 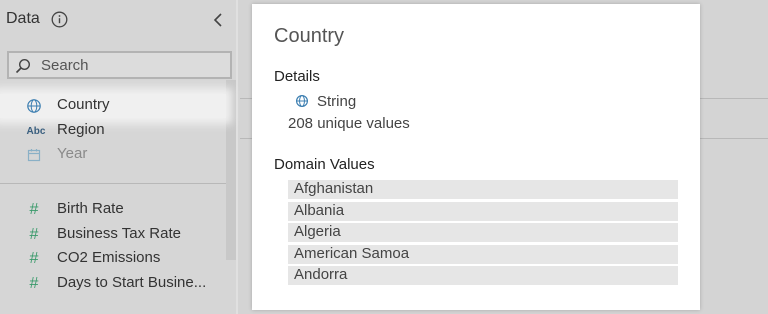 What do you see at coordinates (119, 65) in the screenshot?
I see `search-input: Search` at bounding box center [119, 65].